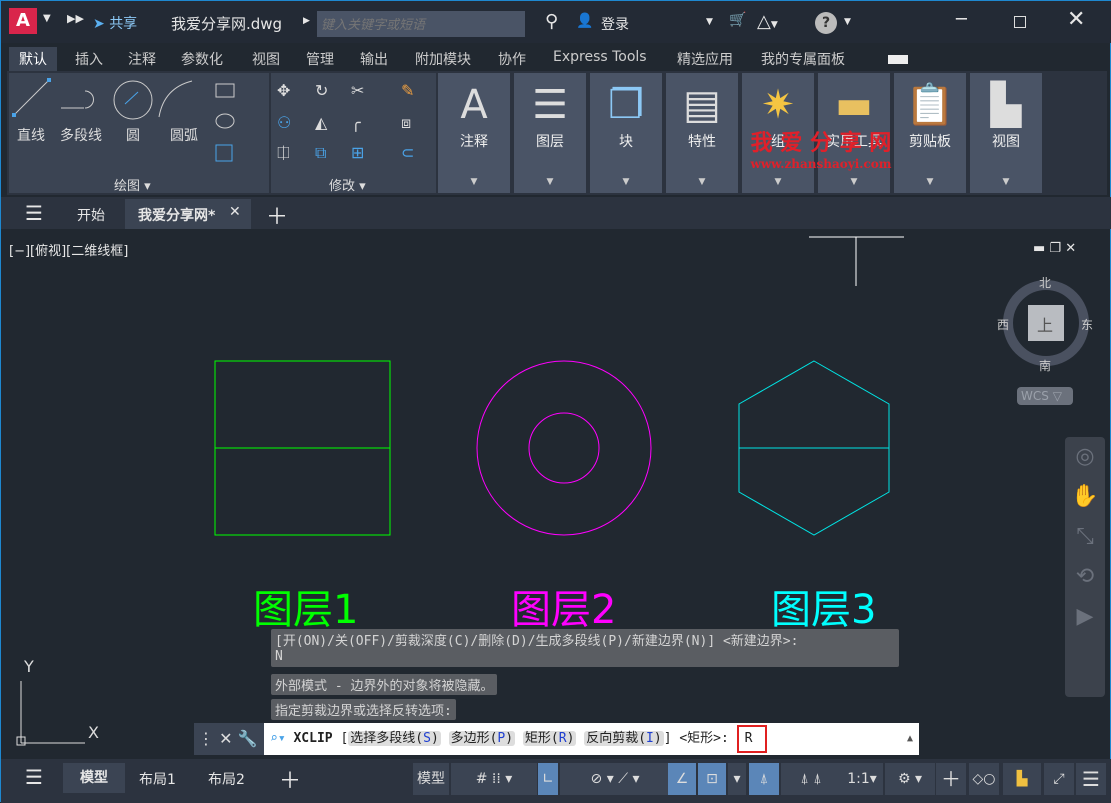  What do you see at coordinates (494, 779) in the screenshot?
I see `grid-snap-toggles: # ⁞⁞ ▾` at bounding box center [494, 779].